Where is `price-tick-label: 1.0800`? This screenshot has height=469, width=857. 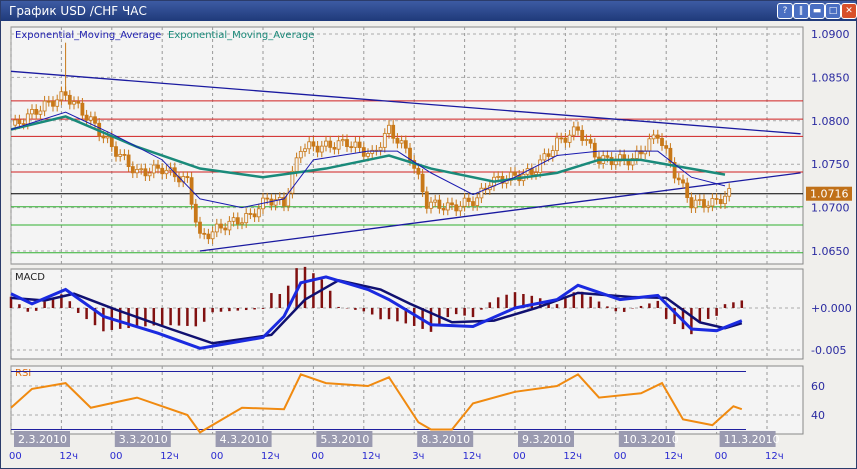 price-tick-label: 1.0800 is located at coordinates (830, 121).